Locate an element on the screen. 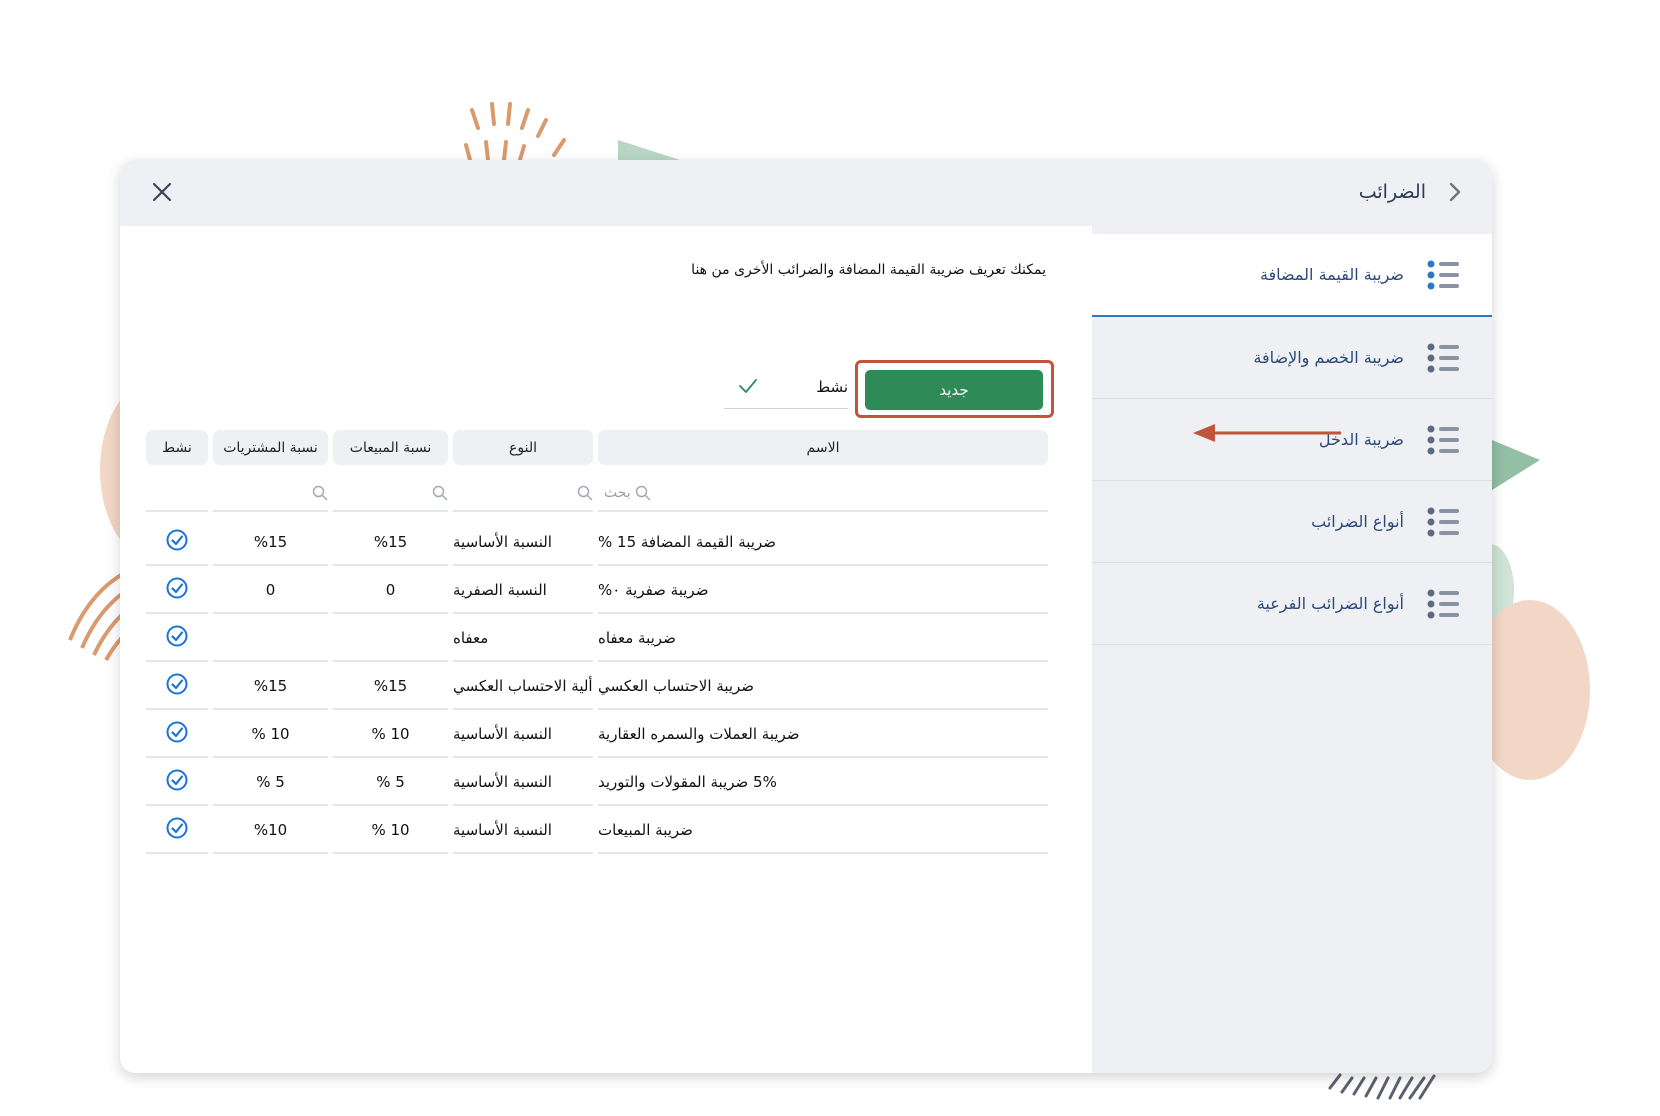  cell-purchases: %10 is located at coordinates (270, 831).